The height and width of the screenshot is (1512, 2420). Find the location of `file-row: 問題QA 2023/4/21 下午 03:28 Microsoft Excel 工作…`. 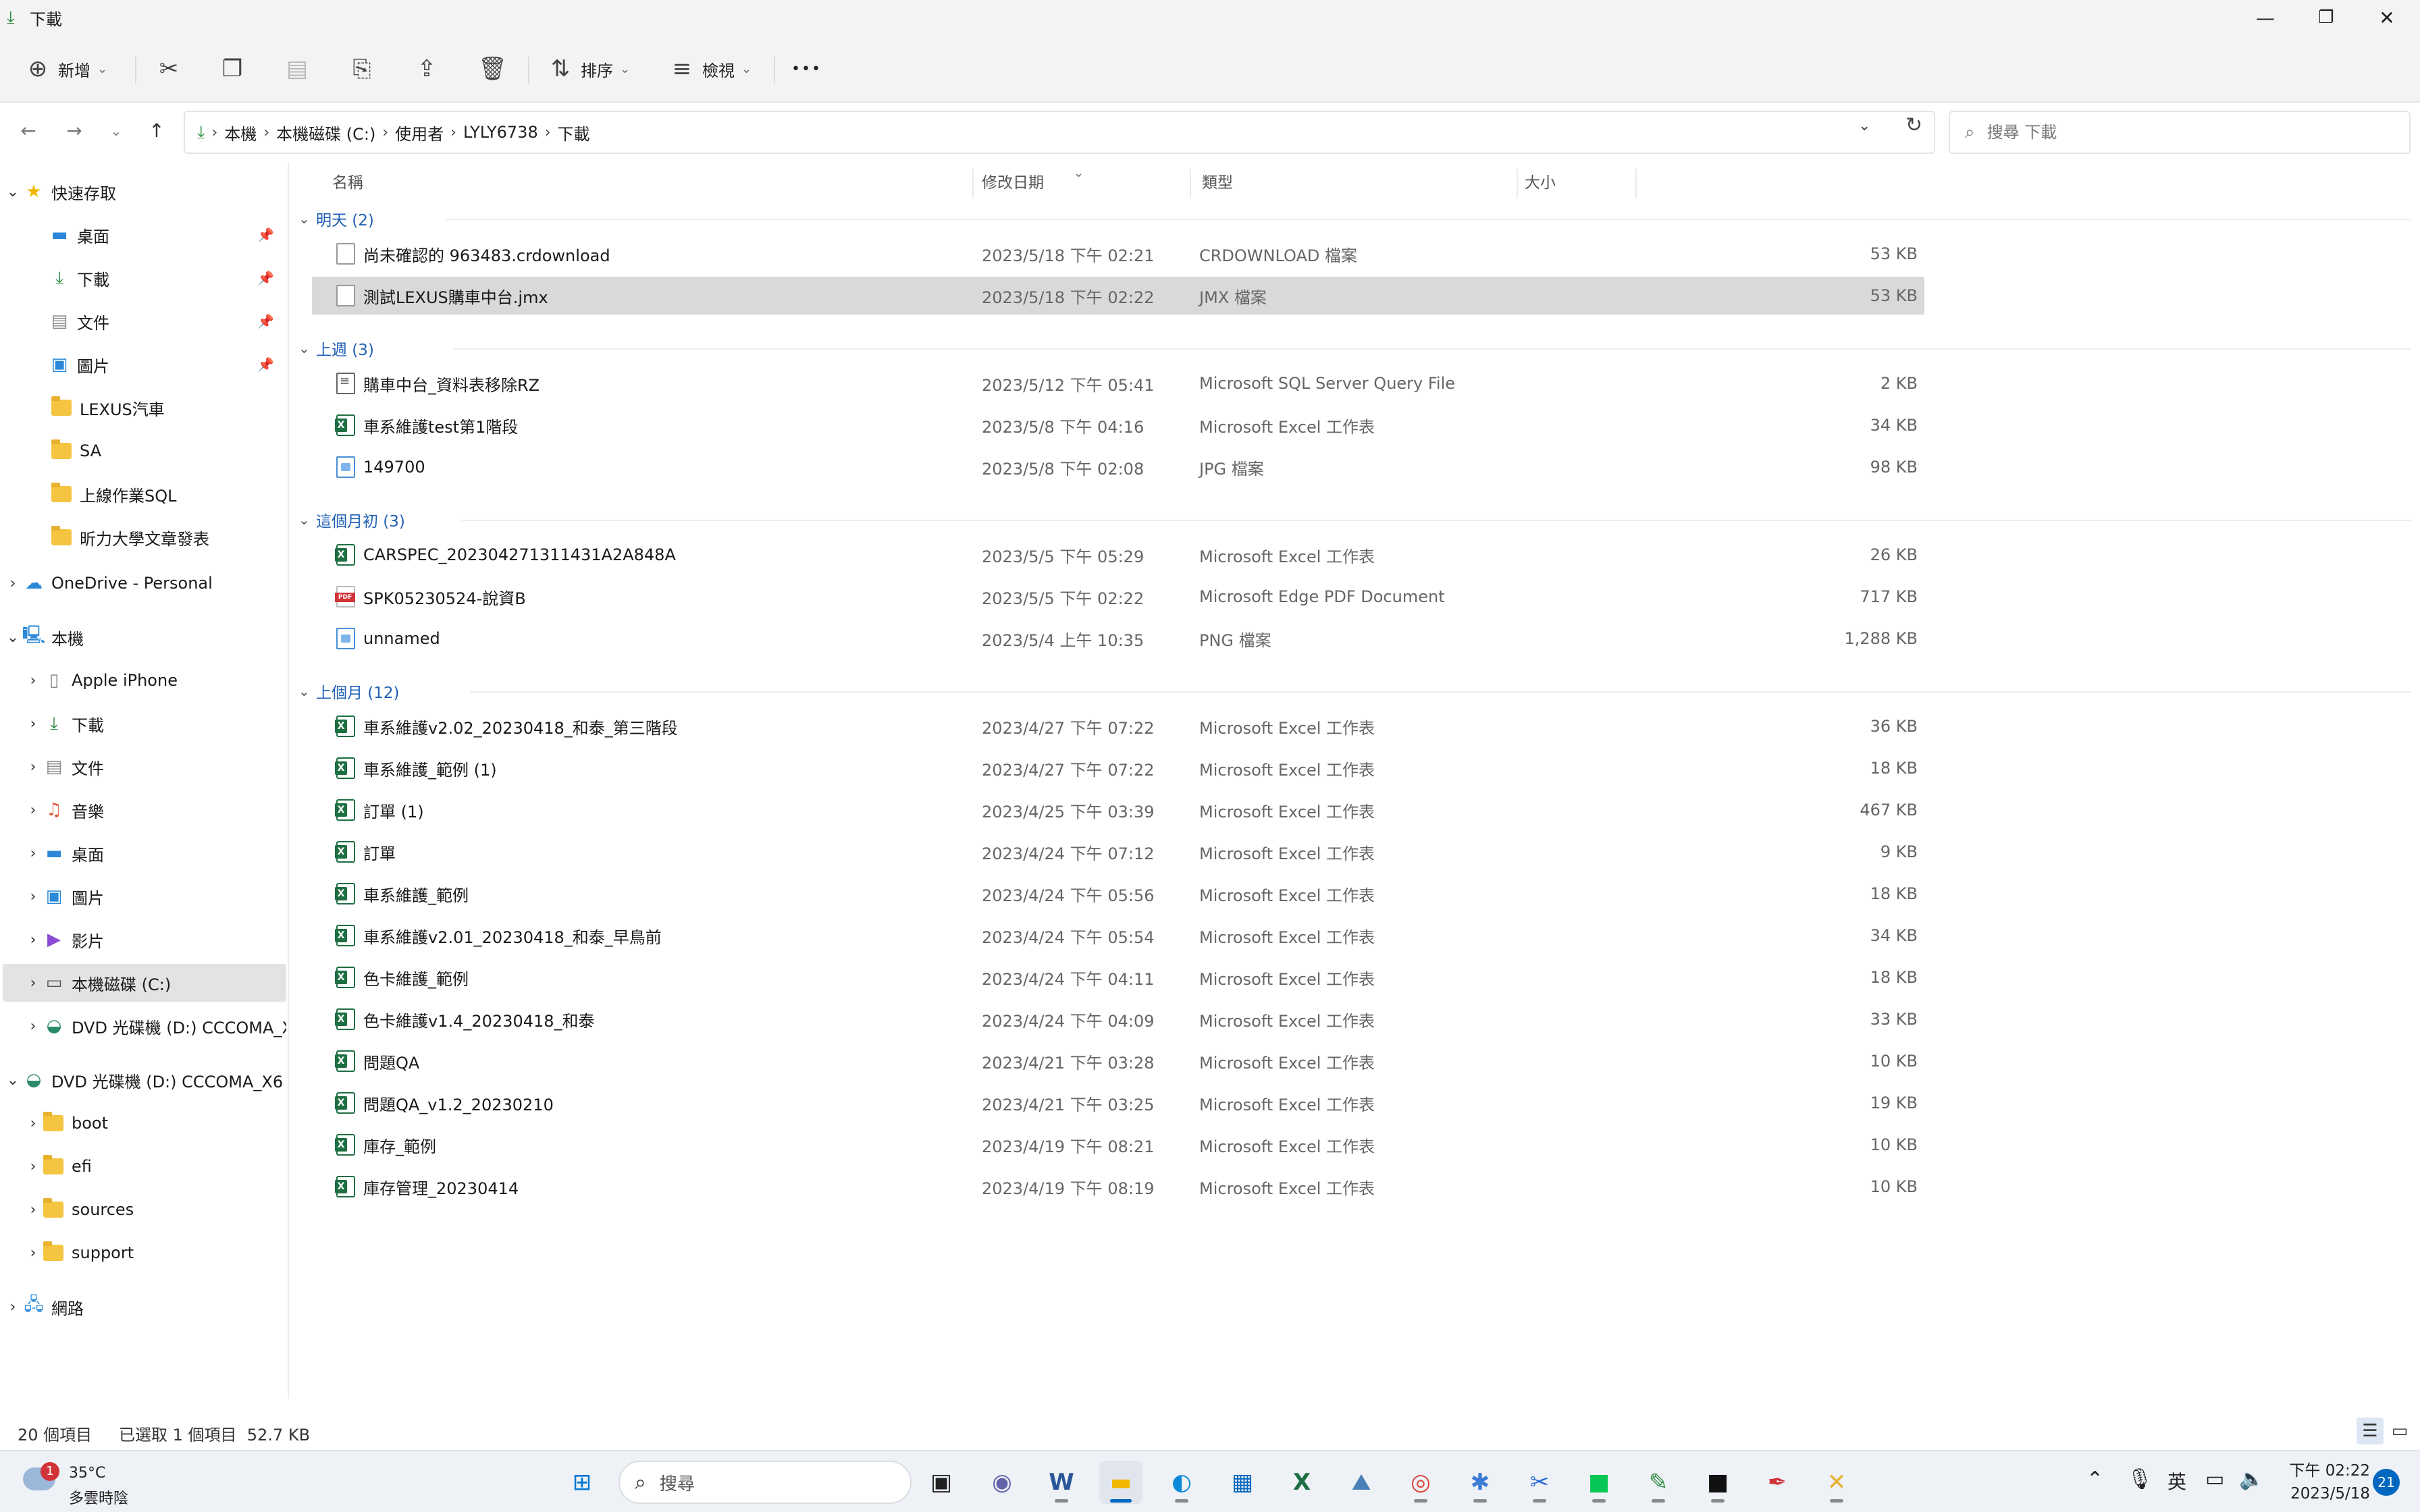

file-row: 問題QA 2023/4/21 下午 03:28 Microsoft Excel 工作… is located at coordinates (1118, 1061).